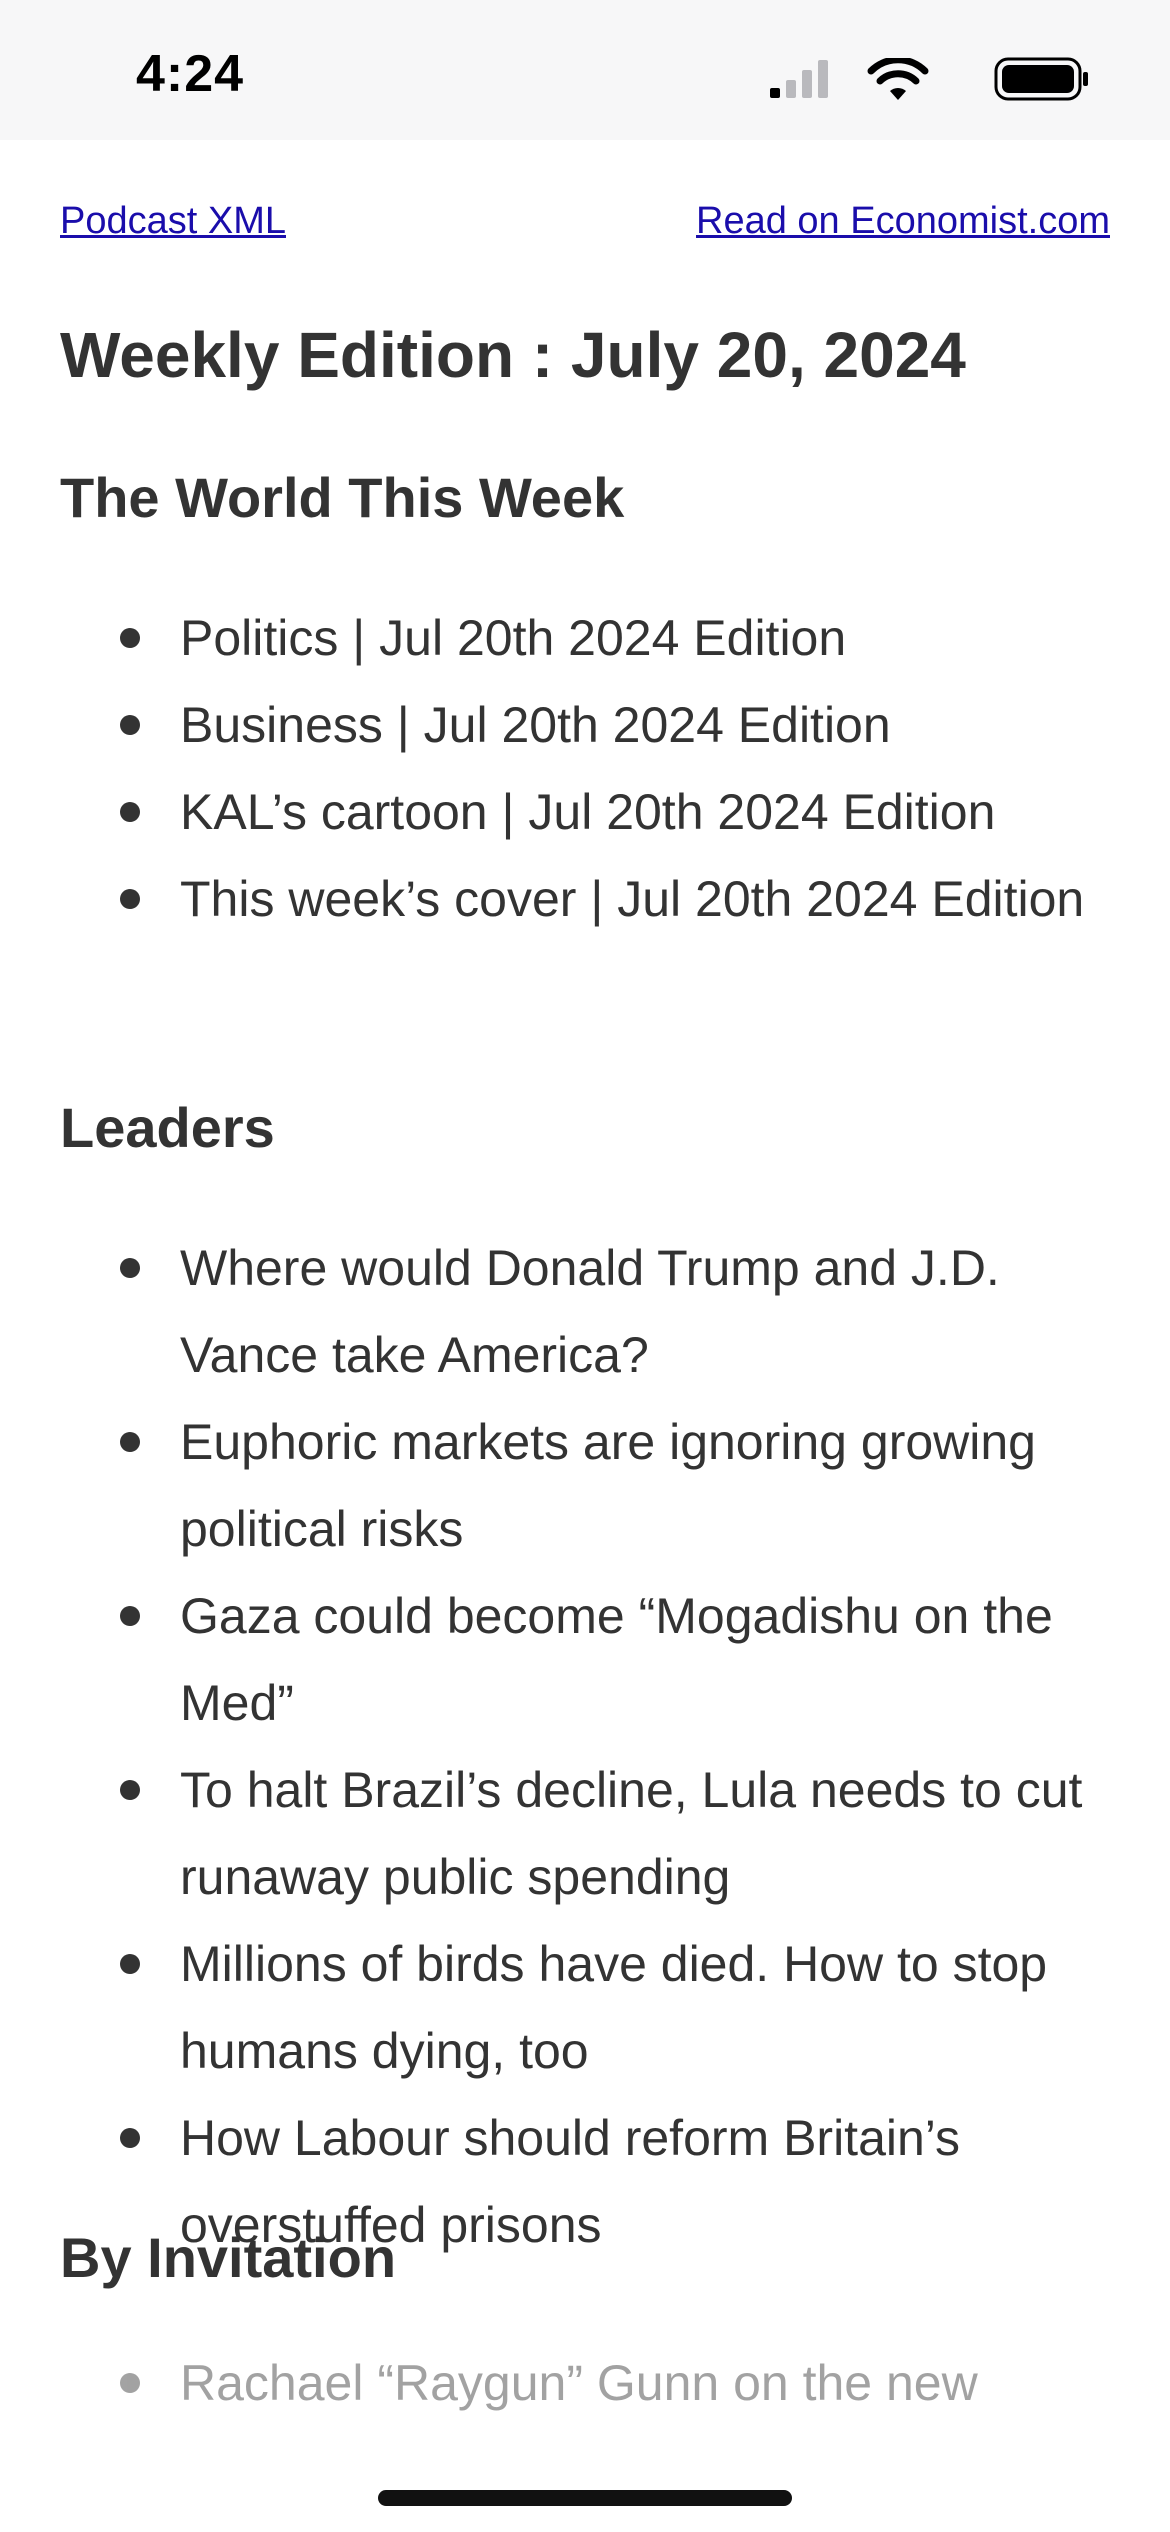 This screenshot has height=2532, width=1170. Describe the element at coordinates (616, 1659) in the screenshot. I see `list-item-label: Gaza could become “Mogadishu on the Med”` at that location.